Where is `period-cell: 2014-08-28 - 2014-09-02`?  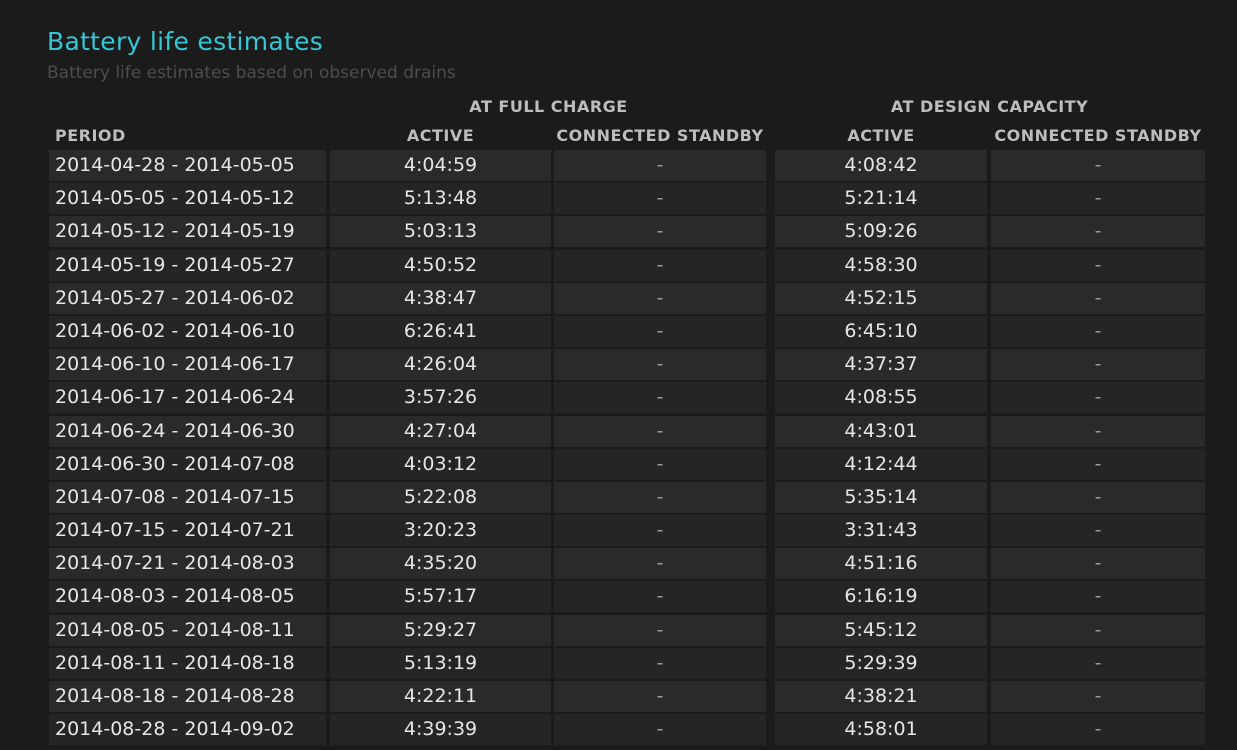 period-cell: 2014-08-28 - 2014-09-02 is located at coordinates (187, 730).